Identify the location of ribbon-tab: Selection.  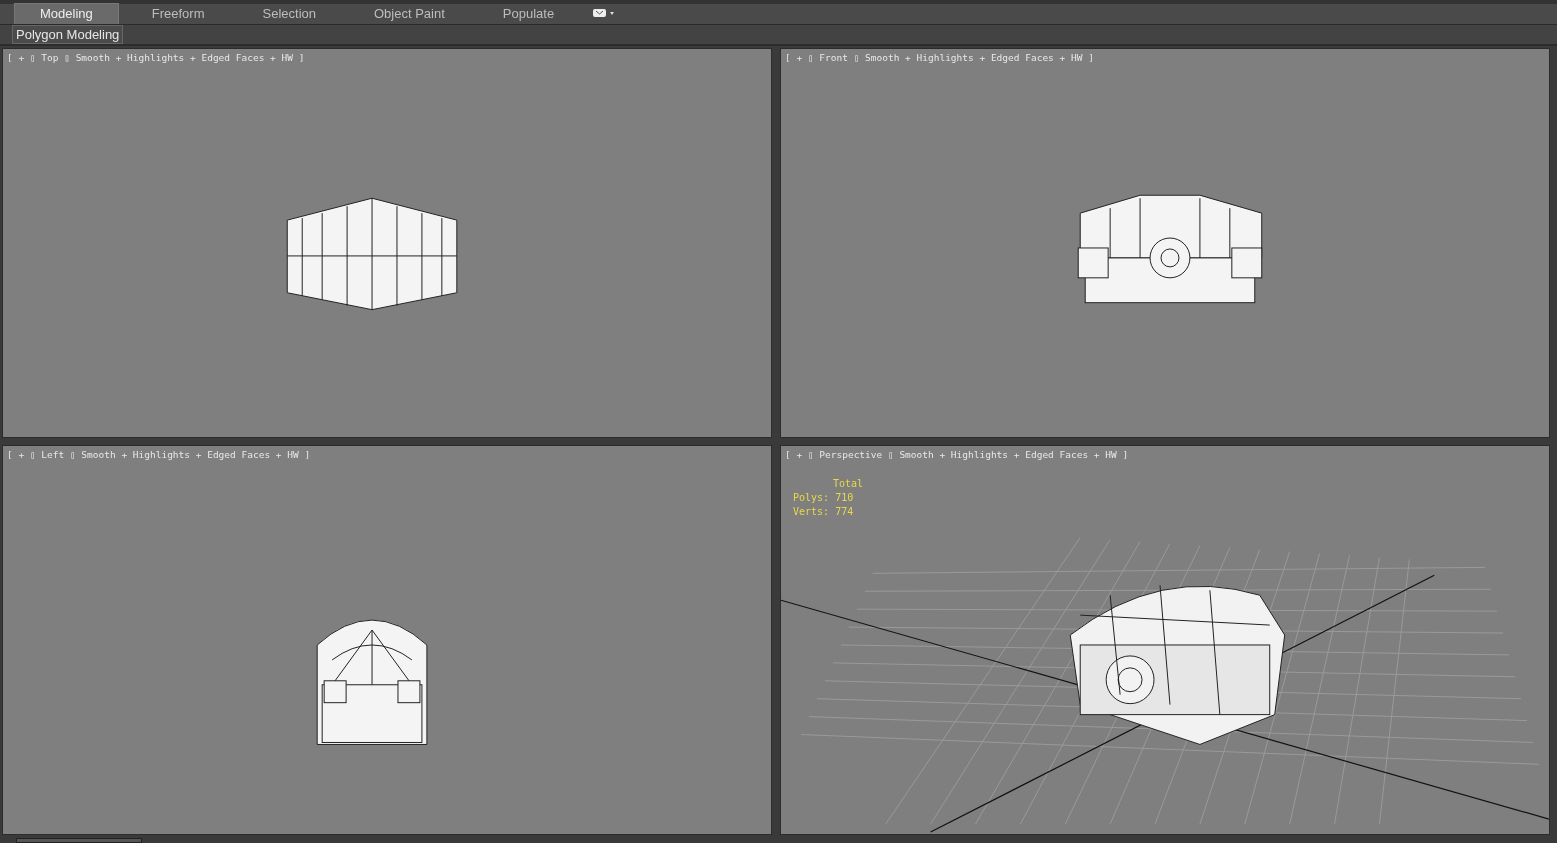
(289, 14).